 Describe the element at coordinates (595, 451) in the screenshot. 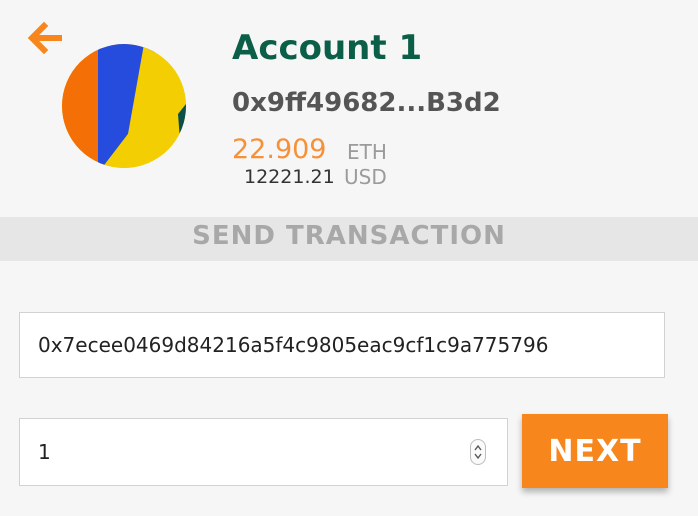

I see `next-button: NEXT` at that location.